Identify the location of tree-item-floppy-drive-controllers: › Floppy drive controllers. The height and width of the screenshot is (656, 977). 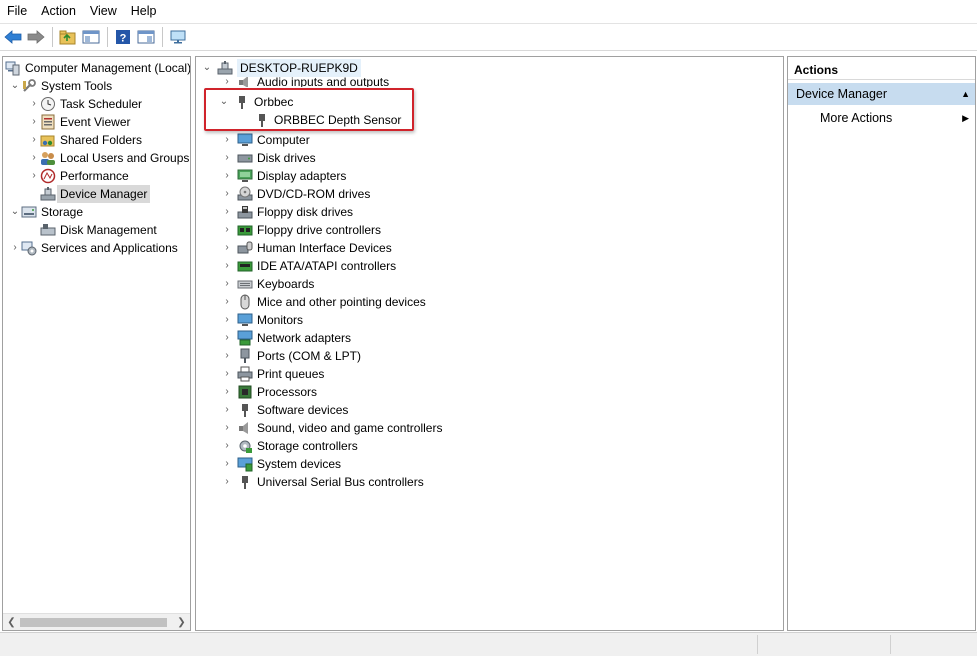
(301, 230).